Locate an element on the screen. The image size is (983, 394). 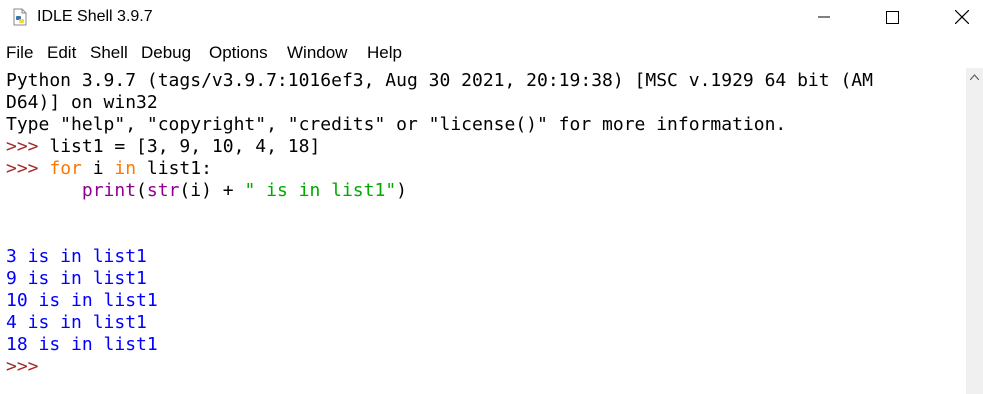
builtin-str: str is located at coordinates (163, 190).